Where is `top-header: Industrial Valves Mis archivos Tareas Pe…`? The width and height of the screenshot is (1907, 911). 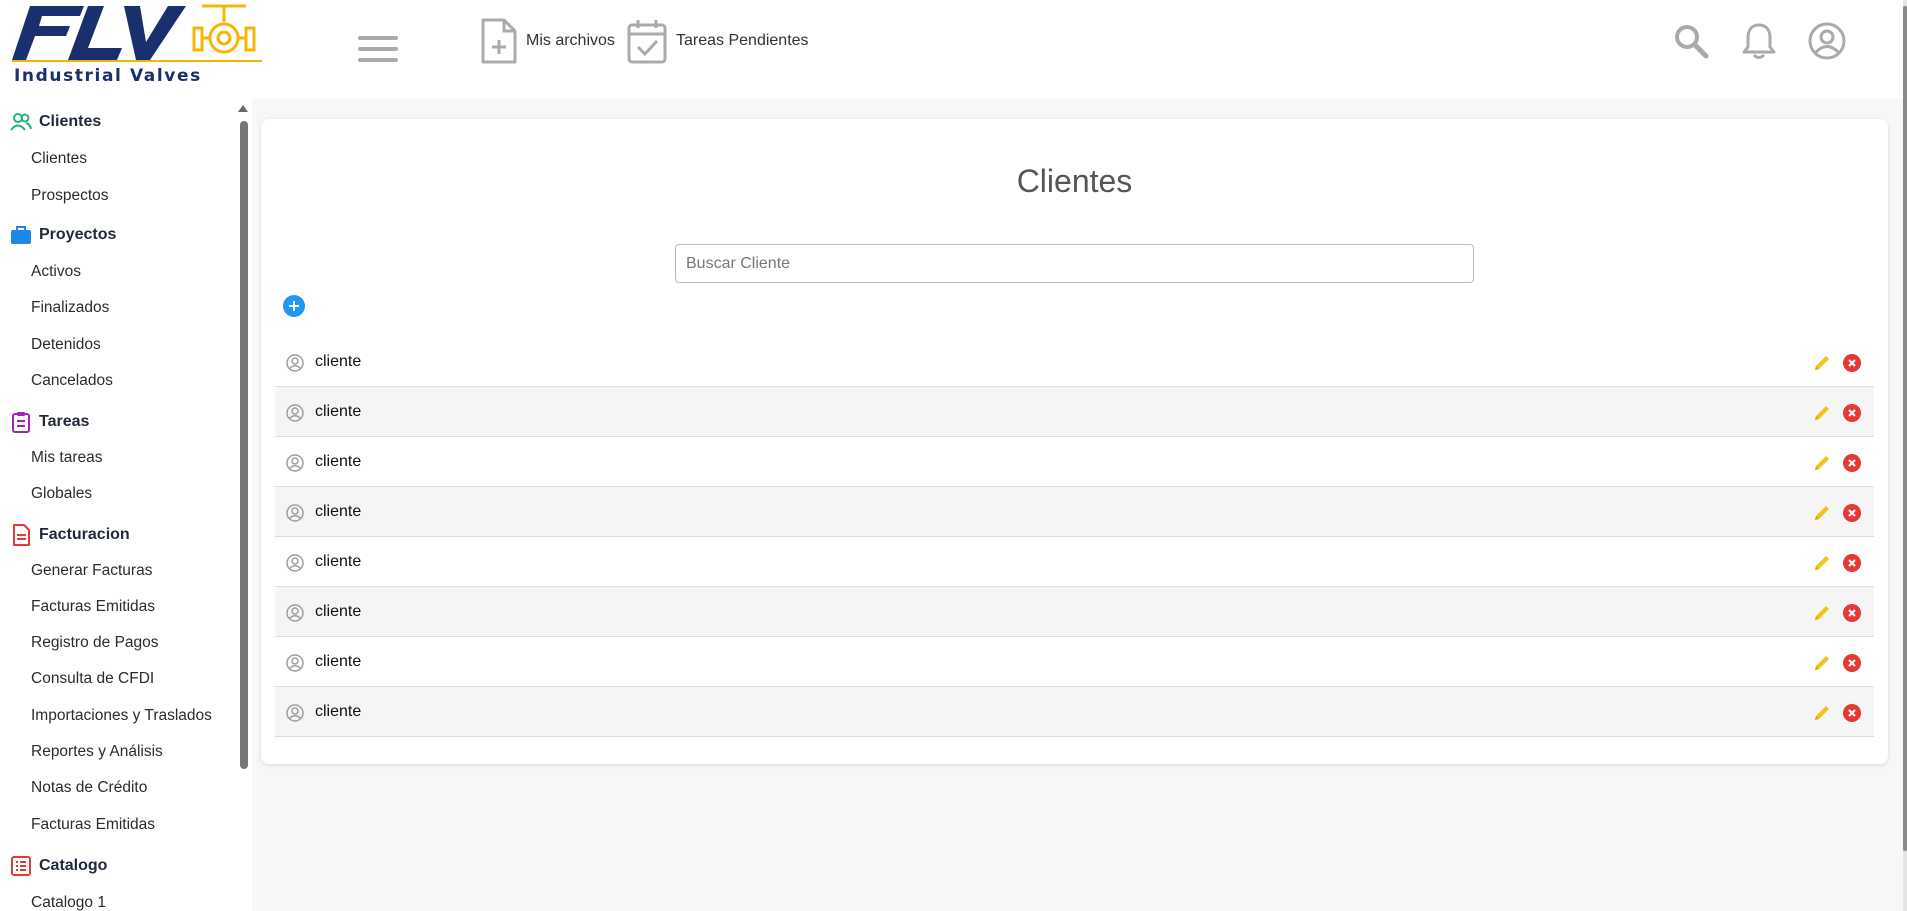 top-header: Industrial Valves Mis archivos Tareas Pe… is located at coordinates (951, 49).